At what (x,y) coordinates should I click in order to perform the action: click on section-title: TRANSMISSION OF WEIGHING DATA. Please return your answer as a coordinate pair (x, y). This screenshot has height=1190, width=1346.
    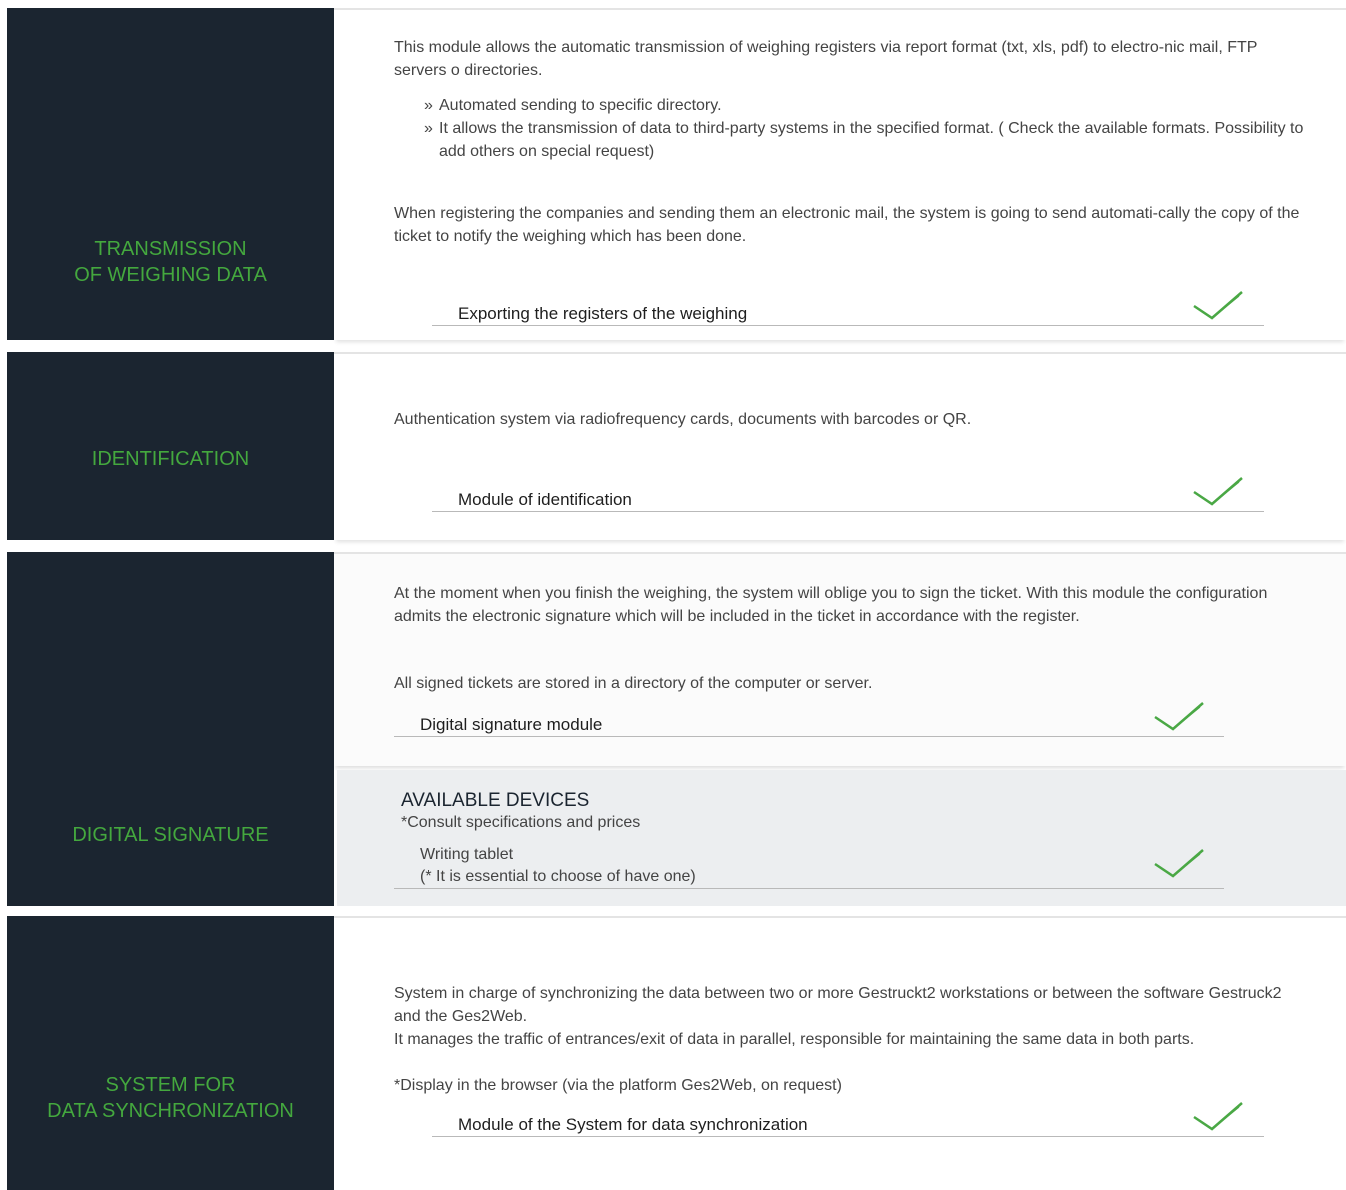
    Looking at the image, I should click on (170, 262).